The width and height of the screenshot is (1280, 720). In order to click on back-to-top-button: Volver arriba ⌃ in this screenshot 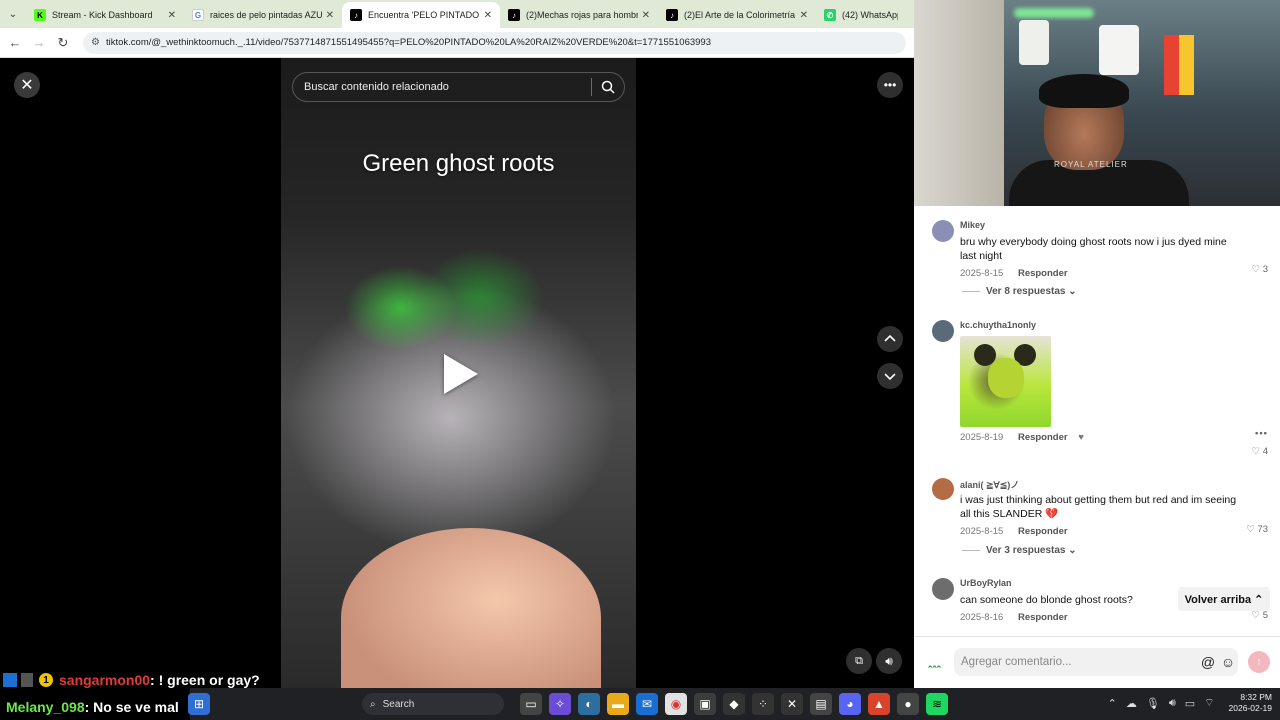, I will do `click(1224, 599)`.